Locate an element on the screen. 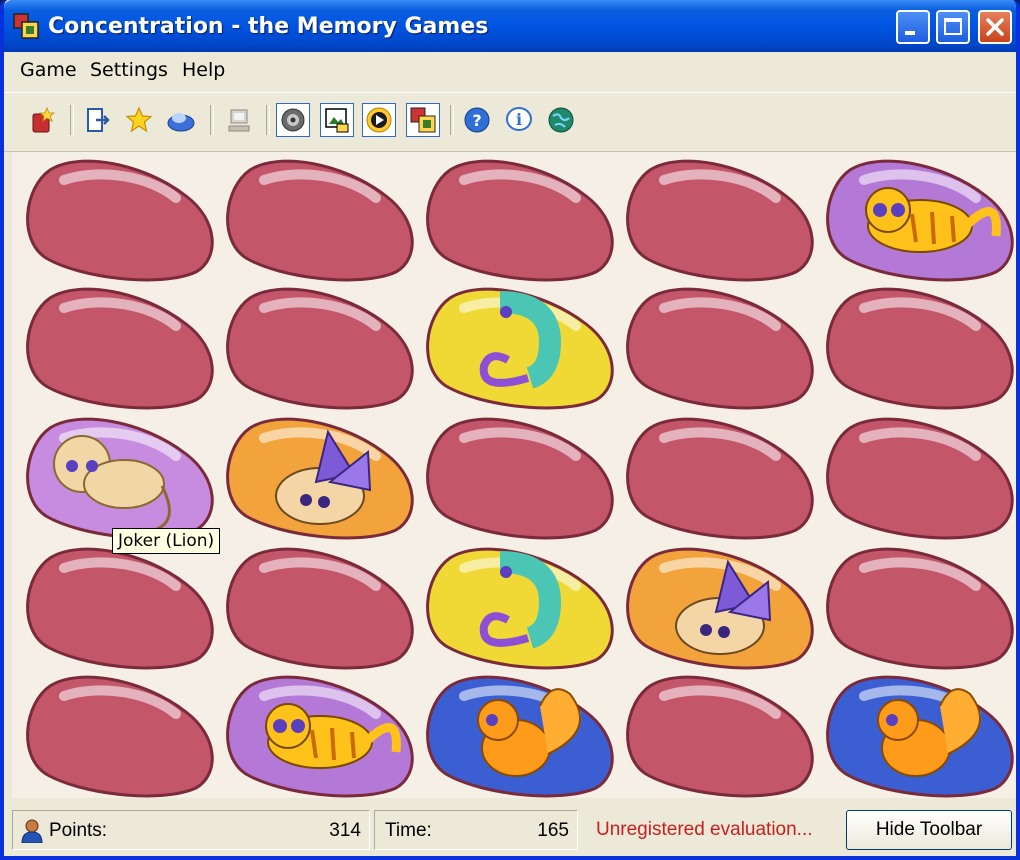  star-icon is located at coordinates (139, 119).